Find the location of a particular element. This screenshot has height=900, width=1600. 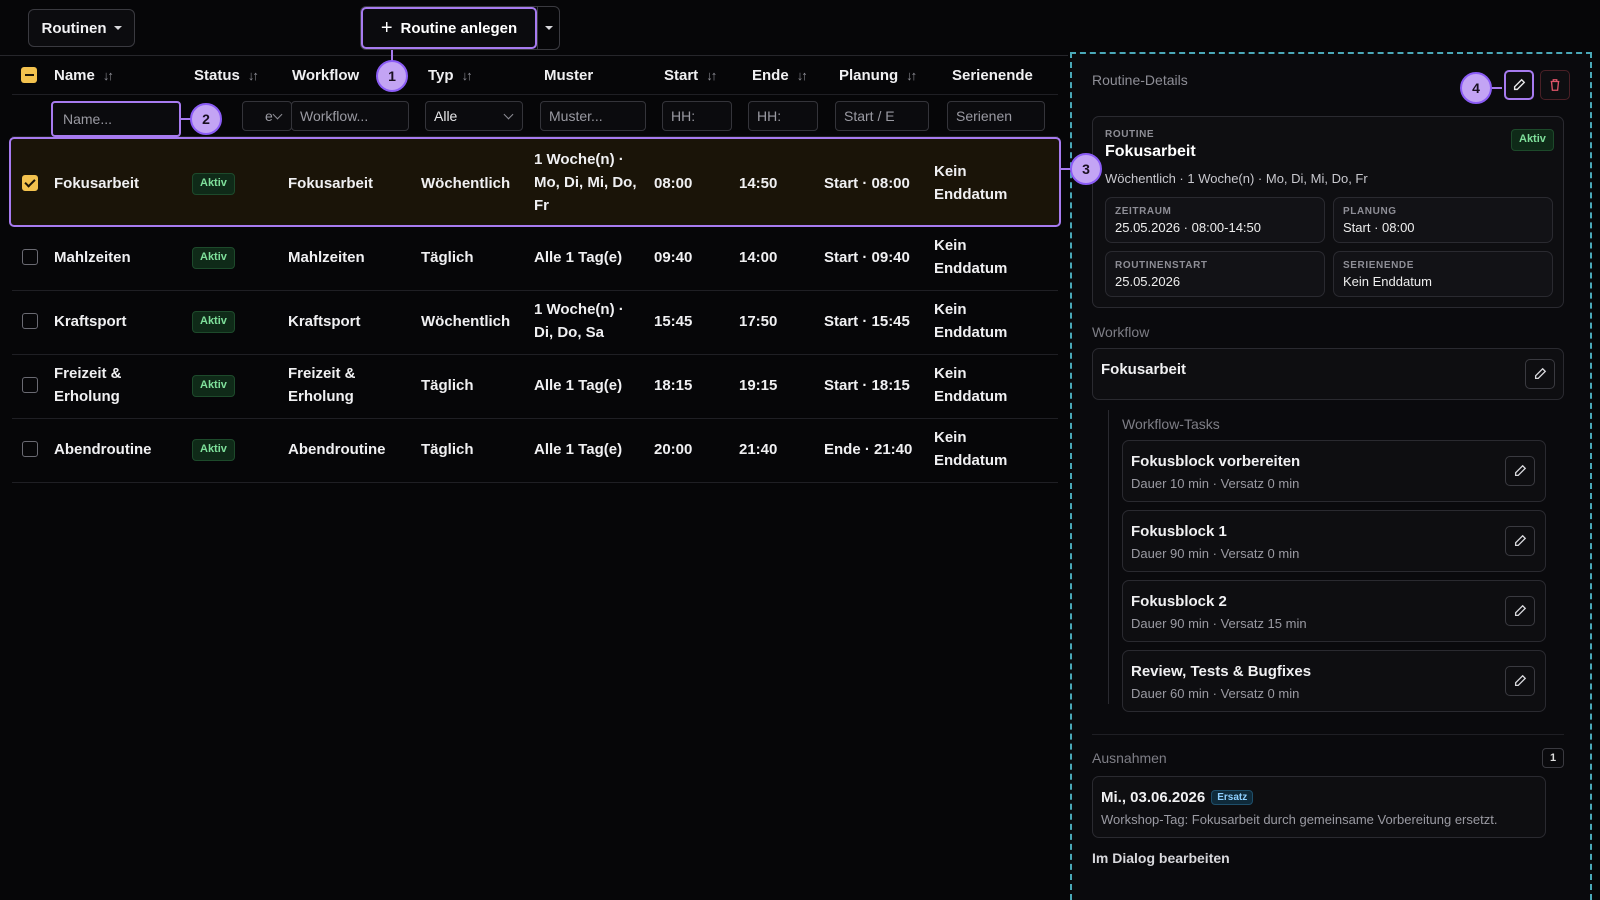

row-name: Mahlzeiten is located at coordinates (92, 257).